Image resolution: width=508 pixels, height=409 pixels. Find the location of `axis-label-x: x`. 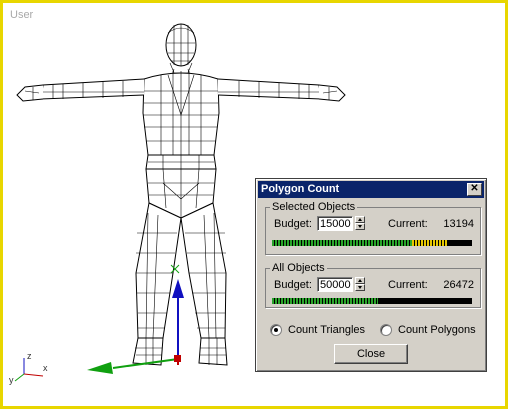

axis-label-x: x is located at coordinates (45, 368).